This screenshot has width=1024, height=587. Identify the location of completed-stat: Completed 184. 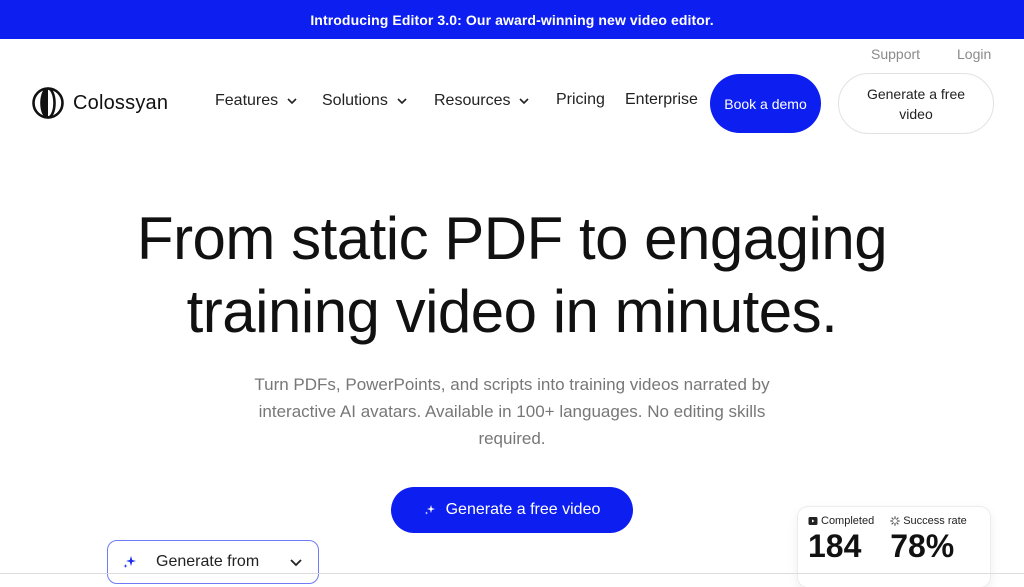
(841, 547).